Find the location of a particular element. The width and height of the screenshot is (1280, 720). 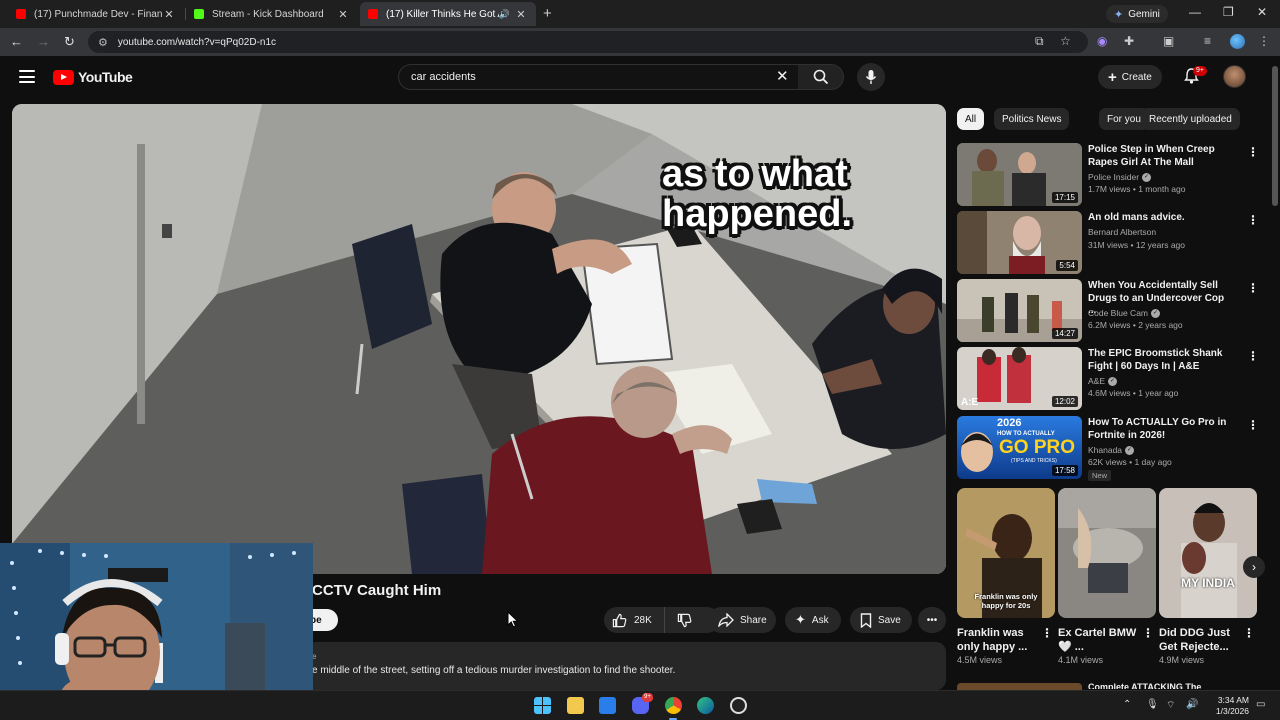

edge-icon is located at coordinates (705, 705).